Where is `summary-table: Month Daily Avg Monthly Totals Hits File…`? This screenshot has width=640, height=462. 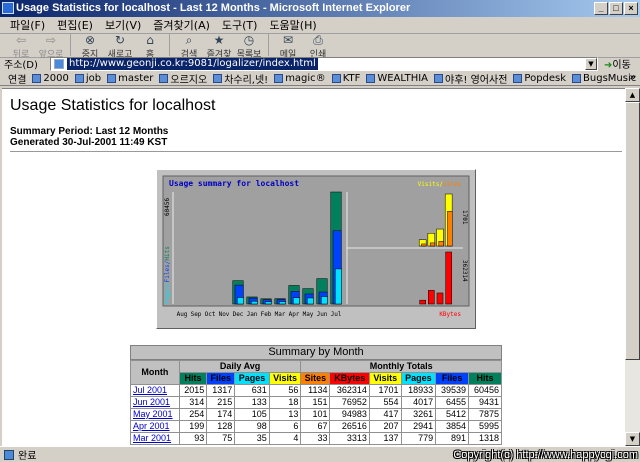 summary-table: Month Daily Avg Monthly Totals Hits File… is located at coordinates (316, 402).